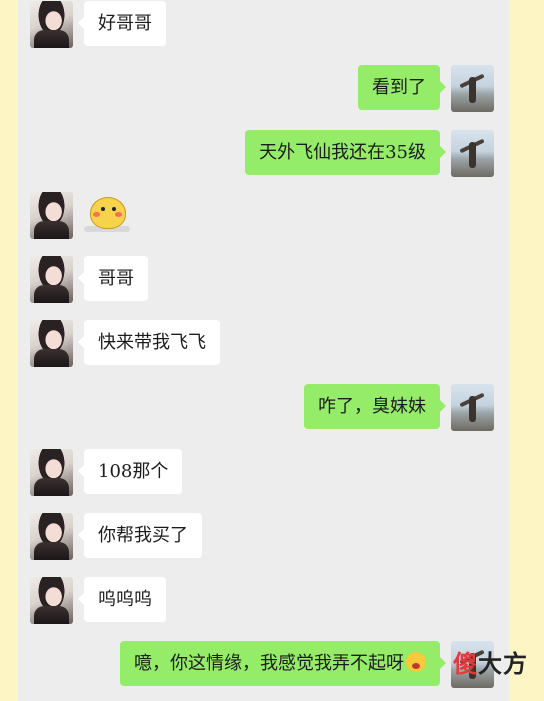 The width and height of the screenshot is (544, 701). What do you see at coordinates (113, 278) in the screenshot?
I see `message-bubble: 哥哥` at bounding box center [113, 278].